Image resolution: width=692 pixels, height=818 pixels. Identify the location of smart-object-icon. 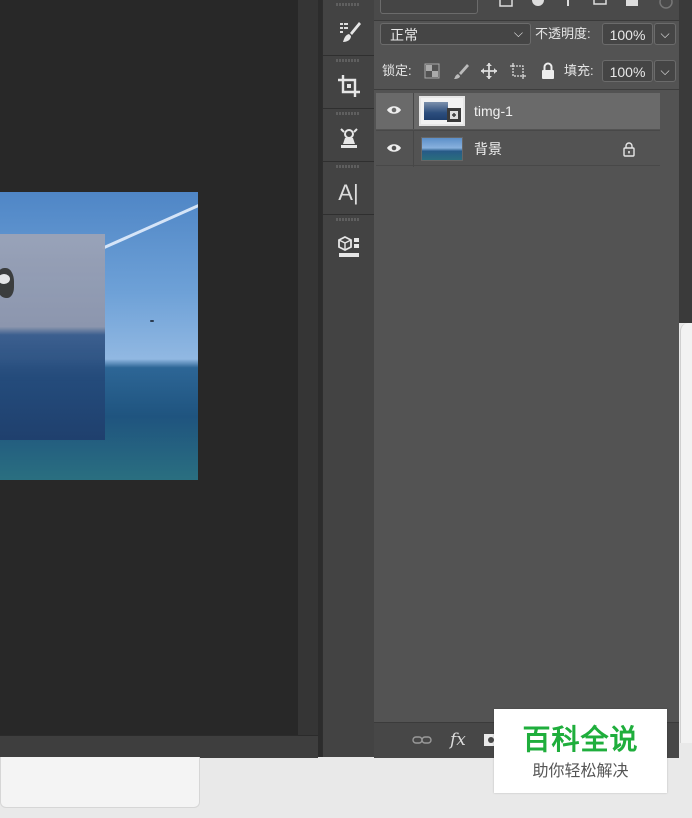
(454, 115).